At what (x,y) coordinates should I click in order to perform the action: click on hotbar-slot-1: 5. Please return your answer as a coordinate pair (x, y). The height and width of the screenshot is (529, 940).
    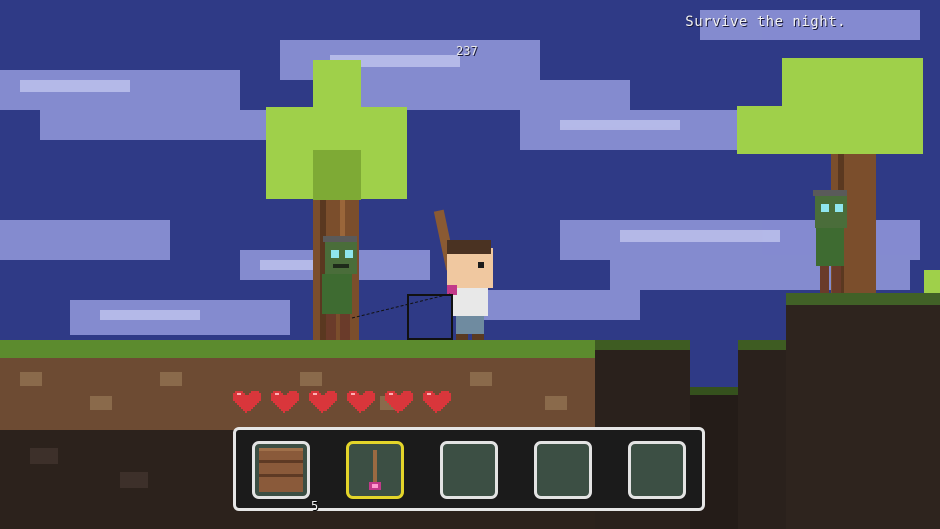
    Looking at the image, I should click on (285, 477).